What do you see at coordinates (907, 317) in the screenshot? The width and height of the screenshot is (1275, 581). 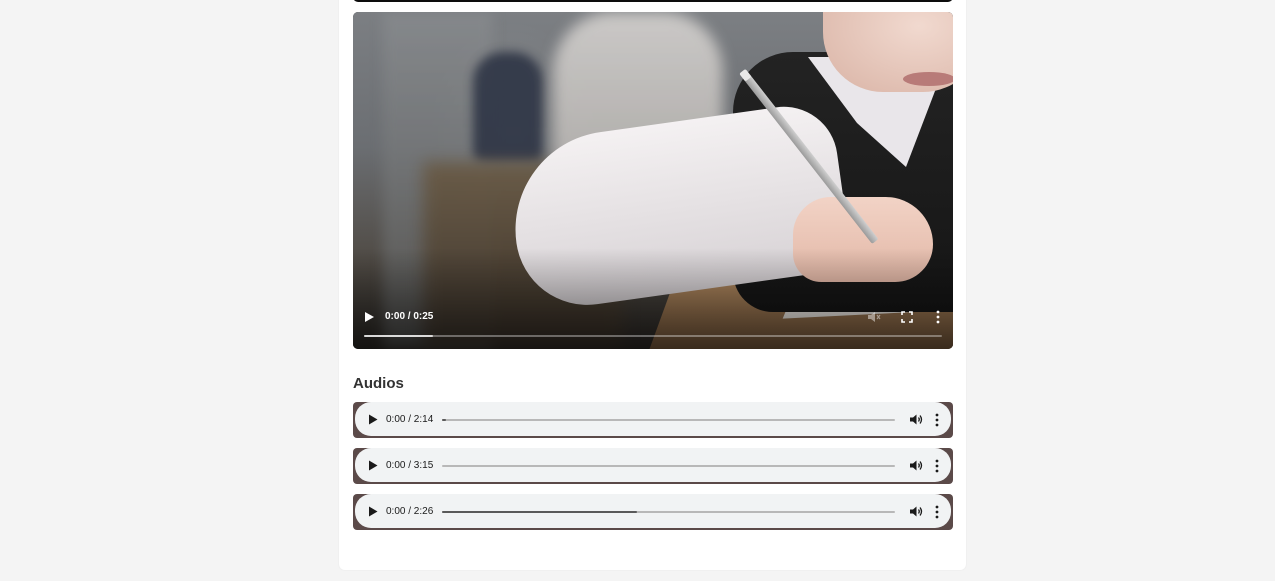 I see `fullscreen-icon` at bounding box center [907, 317].